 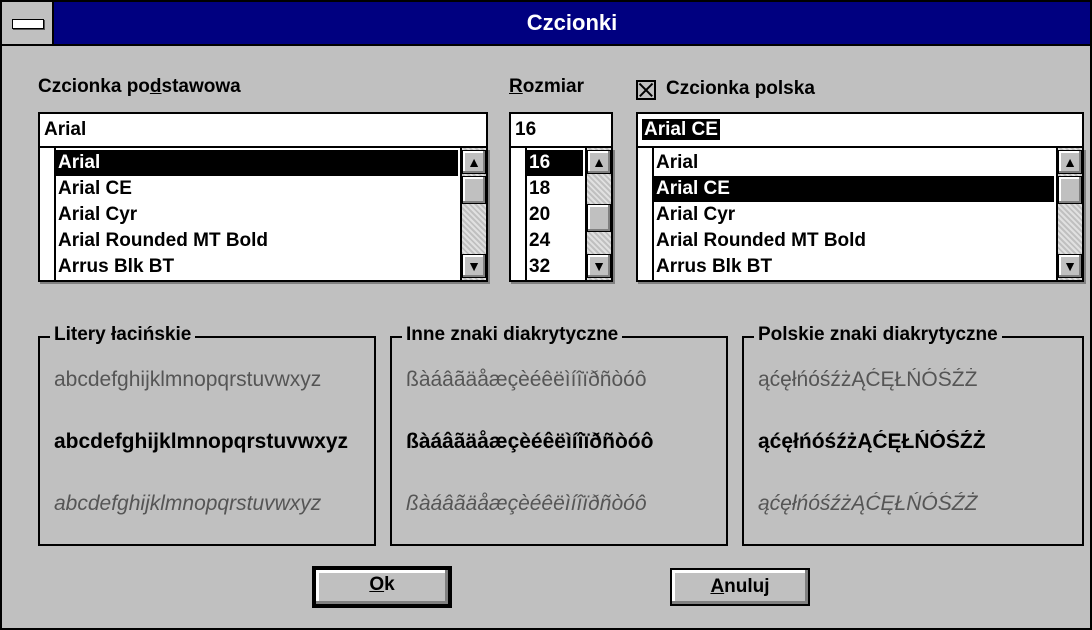 I want to click on size-input-value: 16, so click(x=526, y=129).